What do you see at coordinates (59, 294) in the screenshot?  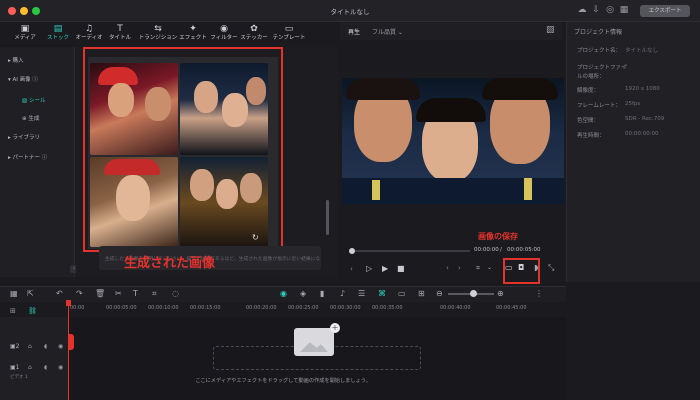 I see `undo-icon: ↶` at bounding box center [59, 294].